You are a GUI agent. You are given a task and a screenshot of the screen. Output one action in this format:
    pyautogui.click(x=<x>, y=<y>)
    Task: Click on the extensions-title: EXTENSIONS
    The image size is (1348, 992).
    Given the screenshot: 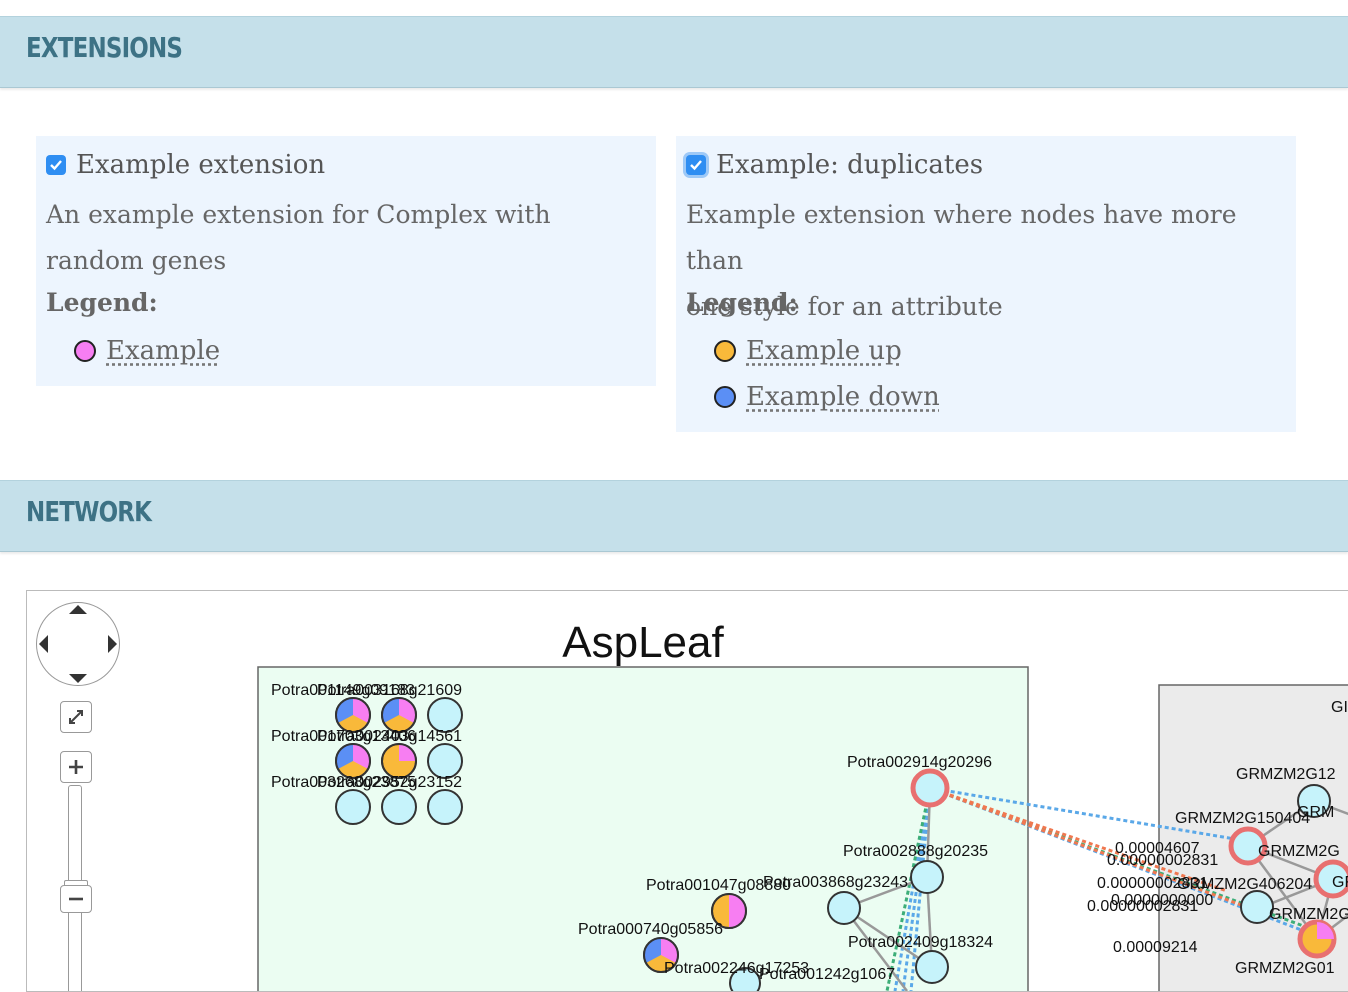 What is the action you would take?
    pyautogui.click(x=104, y=47)
    